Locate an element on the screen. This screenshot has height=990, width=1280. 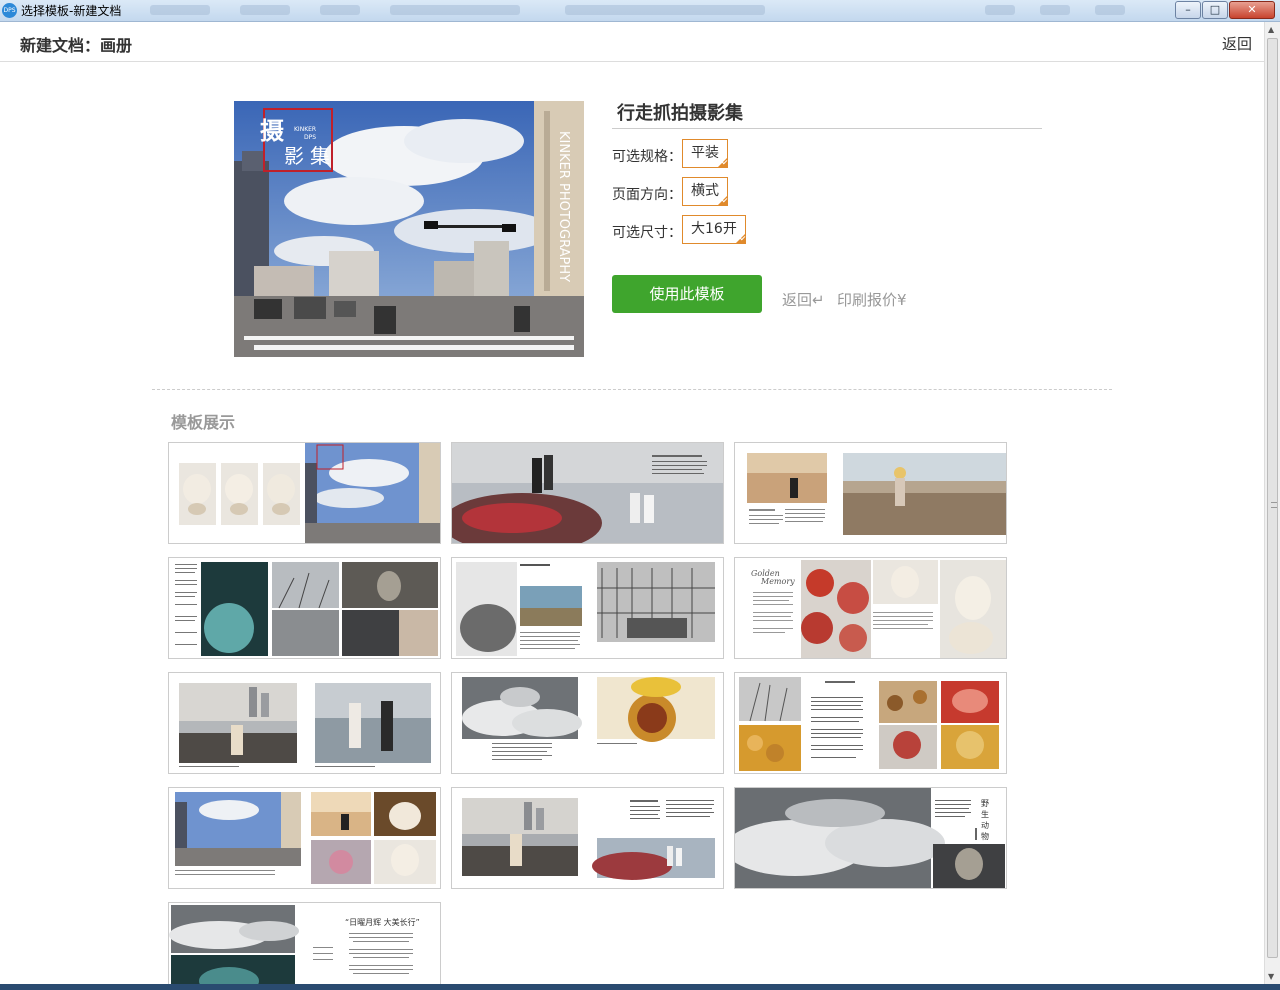
use-template-button: 使用此模板 is located at coordinates (687, 294).